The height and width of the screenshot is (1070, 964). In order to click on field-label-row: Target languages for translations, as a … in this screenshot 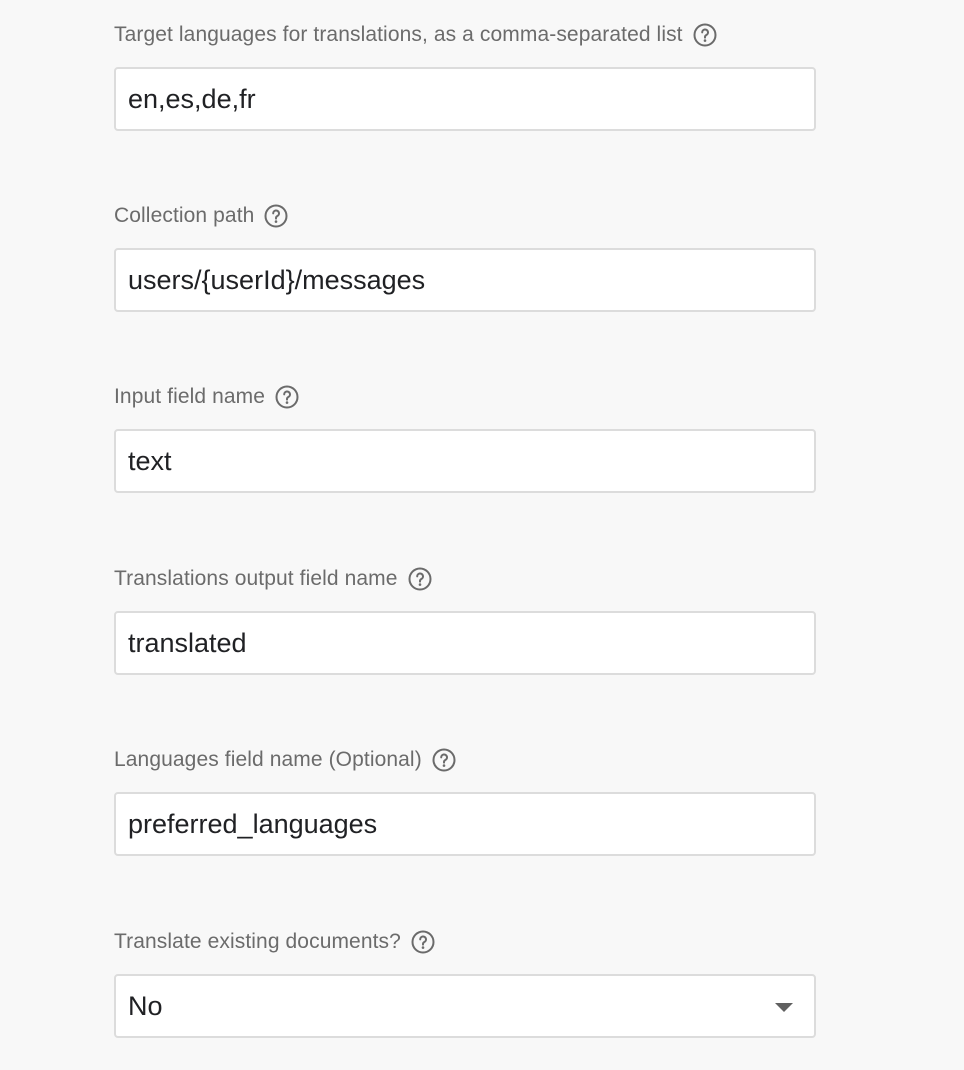, I will do `click(465, 35)`.